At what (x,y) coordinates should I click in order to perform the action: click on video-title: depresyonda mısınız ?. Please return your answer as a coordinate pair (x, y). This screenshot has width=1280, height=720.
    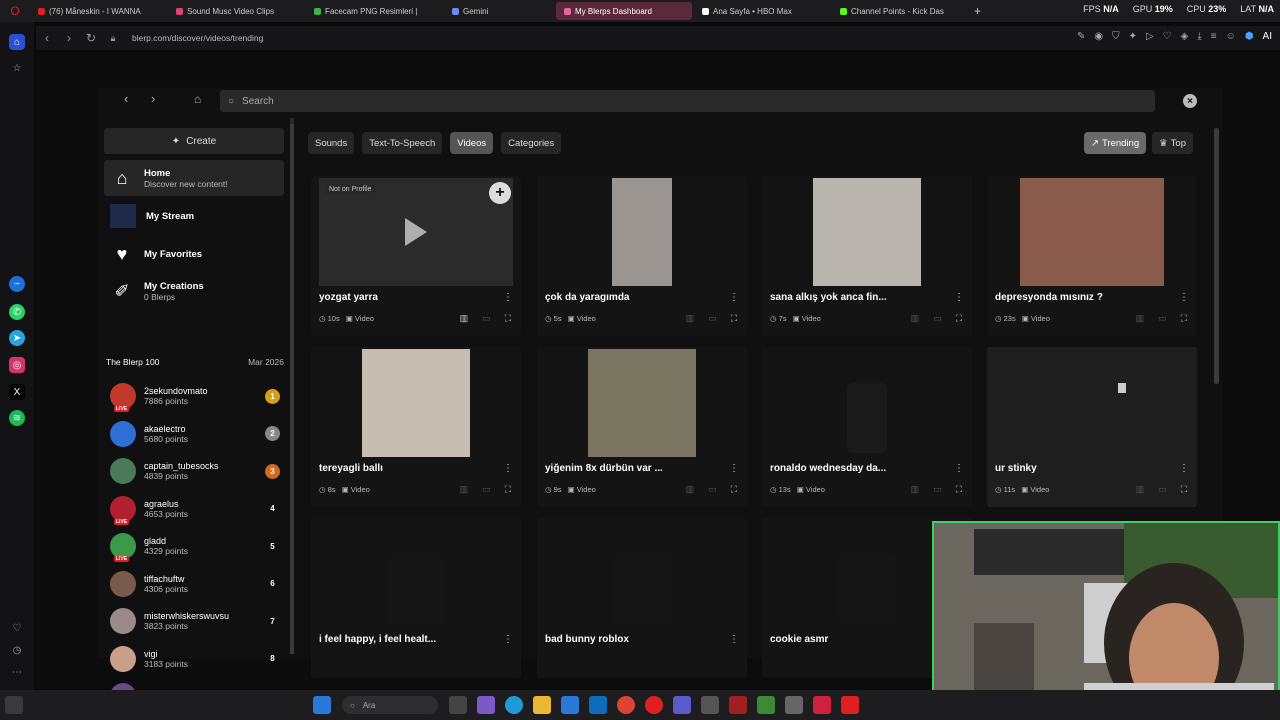
    Looking at the image, I should click on (1082, 297).